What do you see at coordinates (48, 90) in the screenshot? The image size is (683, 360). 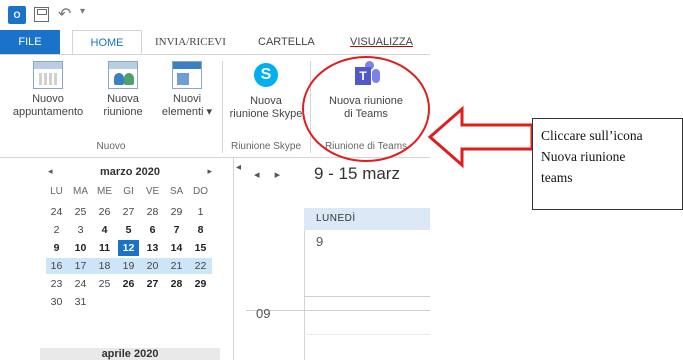 I see `new-appointment-button: Nuovo appuntamento` at bounding box center [48, 90].